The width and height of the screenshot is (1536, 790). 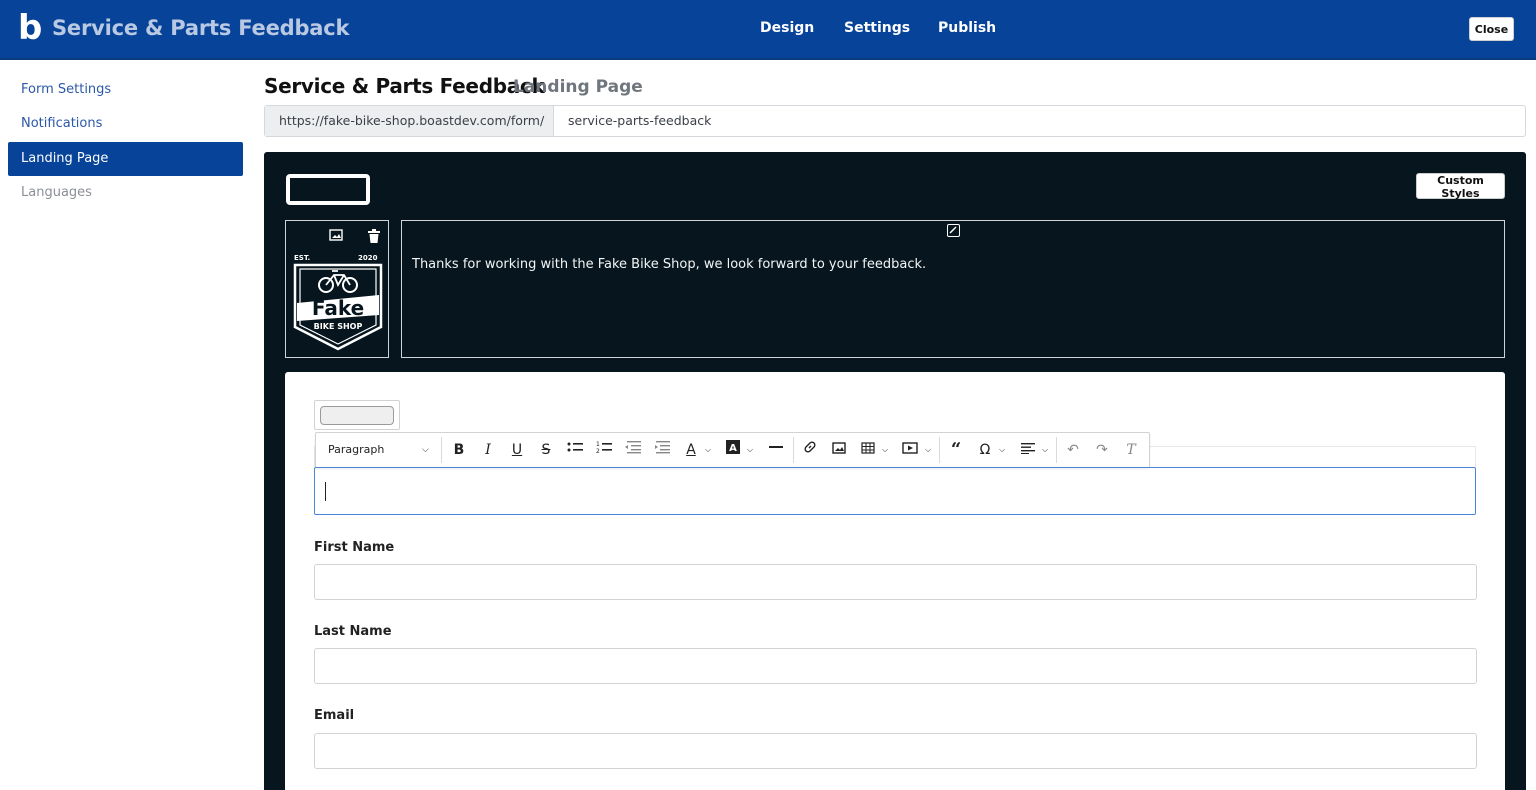 What do you see at coordinates (598, 444) in the screenshot?
I see `svg-text: 1` at bounding box center [598, 444].